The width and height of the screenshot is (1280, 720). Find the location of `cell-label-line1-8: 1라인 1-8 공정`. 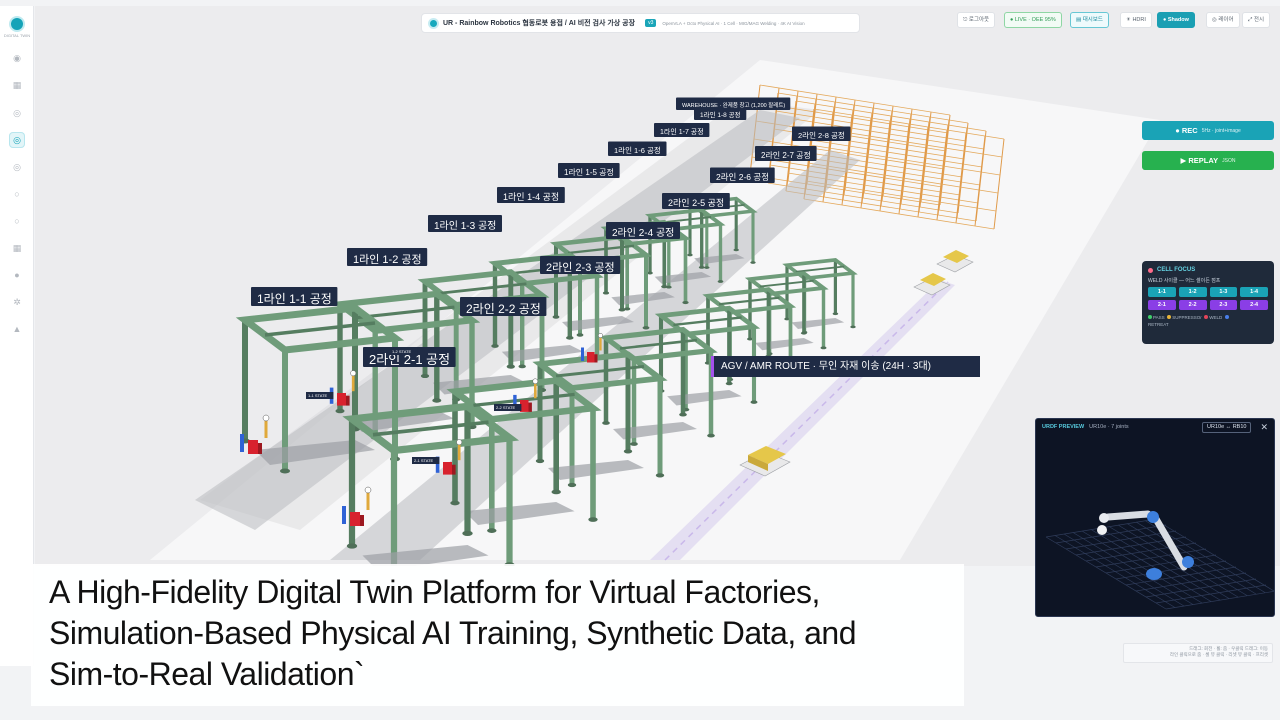

cell-label-line1-8: 1라인 1-8 공정 is located at coordinates (720, 114).